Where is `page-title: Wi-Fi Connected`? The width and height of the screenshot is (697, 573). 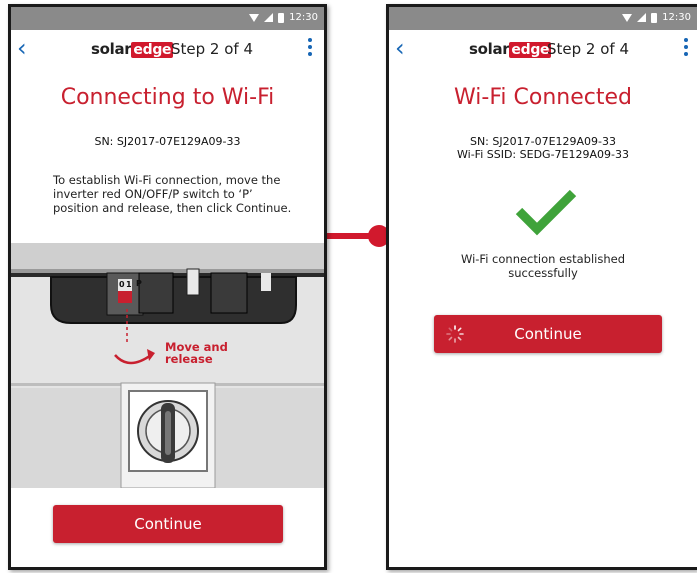
page-title: Wi-Fi Connected is located at coordinates (543, 97).